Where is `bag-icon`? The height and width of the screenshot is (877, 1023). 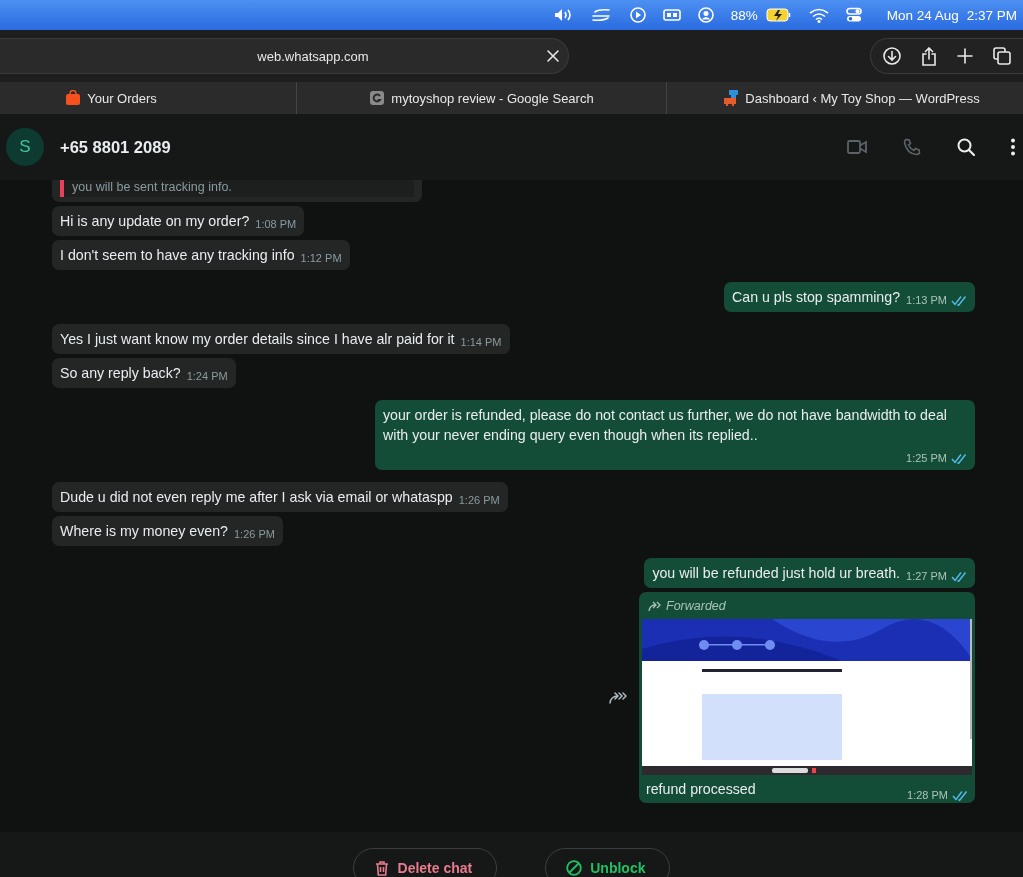
bag-icon is located at coordinates (73, 98).